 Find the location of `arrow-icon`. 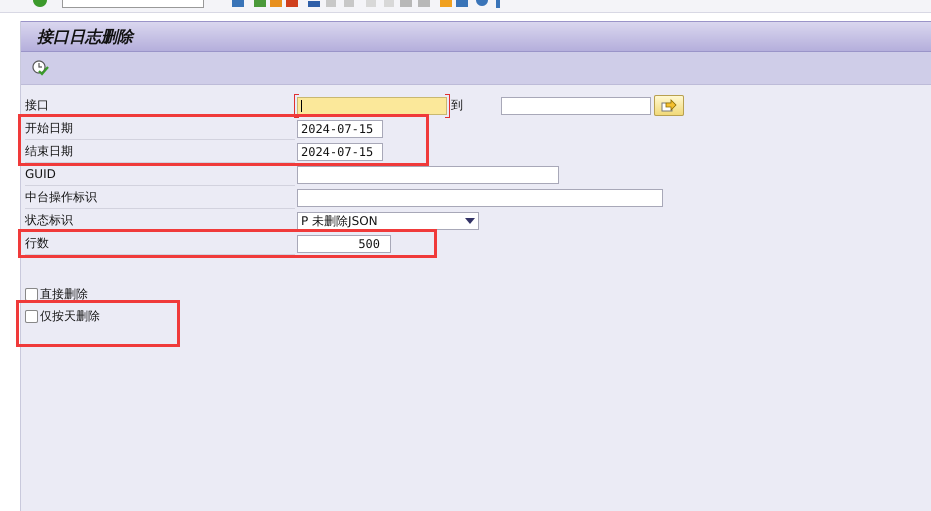

arrow-icon is located at coordinates (669, 105).